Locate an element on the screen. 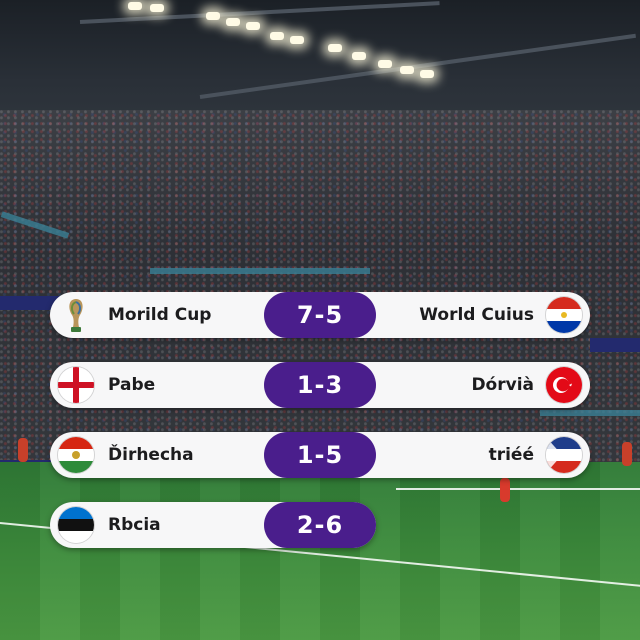 This screenshot has width=640, height=640. match-row: Ďirhecha 1-5 triéé is located at coordinates (320, 455).